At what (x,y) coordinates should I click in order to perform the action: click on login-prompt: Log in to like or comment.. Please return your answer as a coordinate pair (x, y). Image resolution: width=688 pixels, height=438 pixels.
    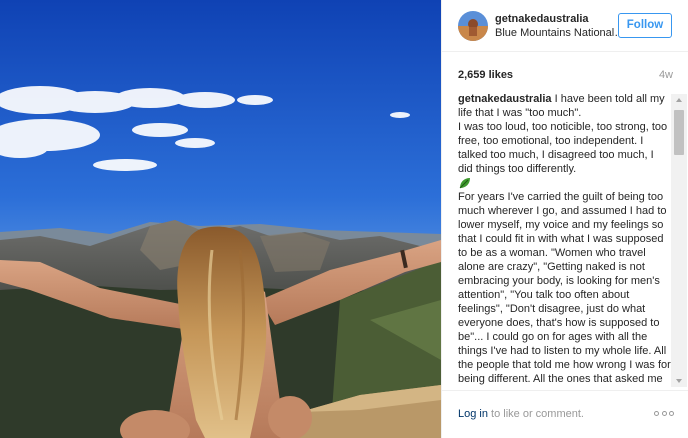
    Looking at the image, I should click on (521, 414).